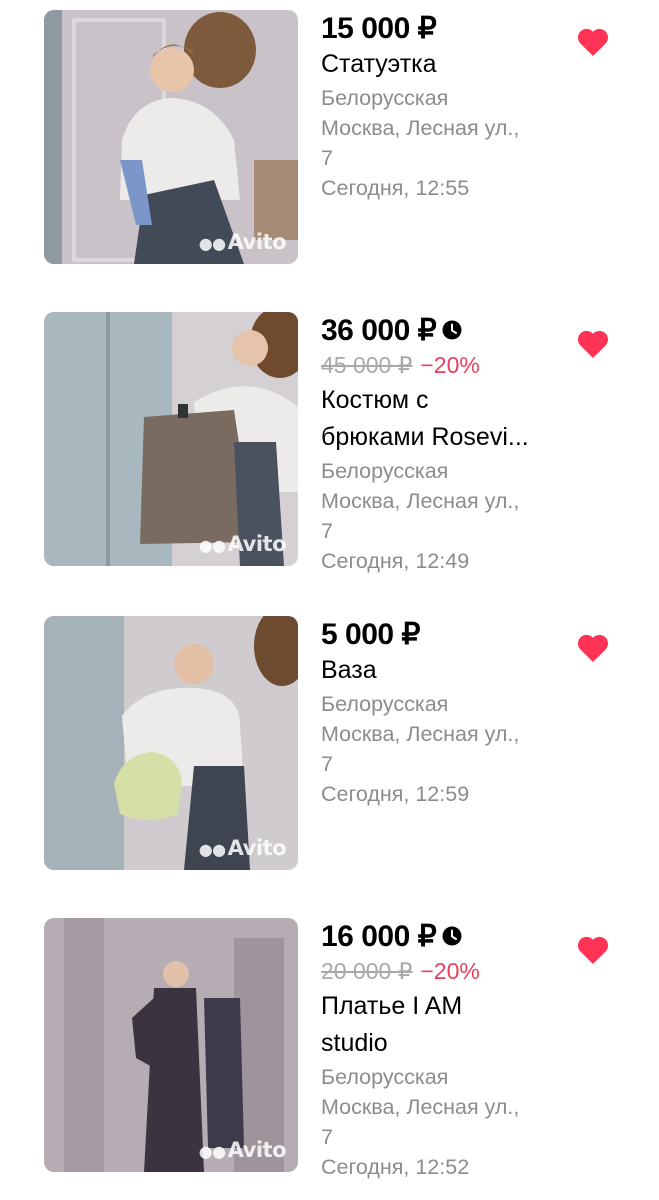 This screenshot has width=659, height=1200. Describe the element at coordinates (371, 634) in the screenshot. I see `price: 5 000 ₽` at that location.